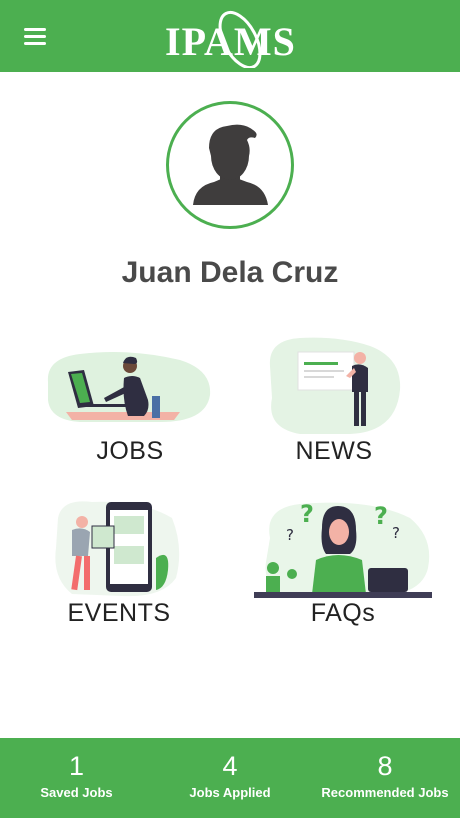 Image resolution: width=460 pixels, height=818 pixels. What do you see at coordinates (230, 41) in the screenshot?
I see `logo-text: IPAMS` at bounding box center [230, 41].